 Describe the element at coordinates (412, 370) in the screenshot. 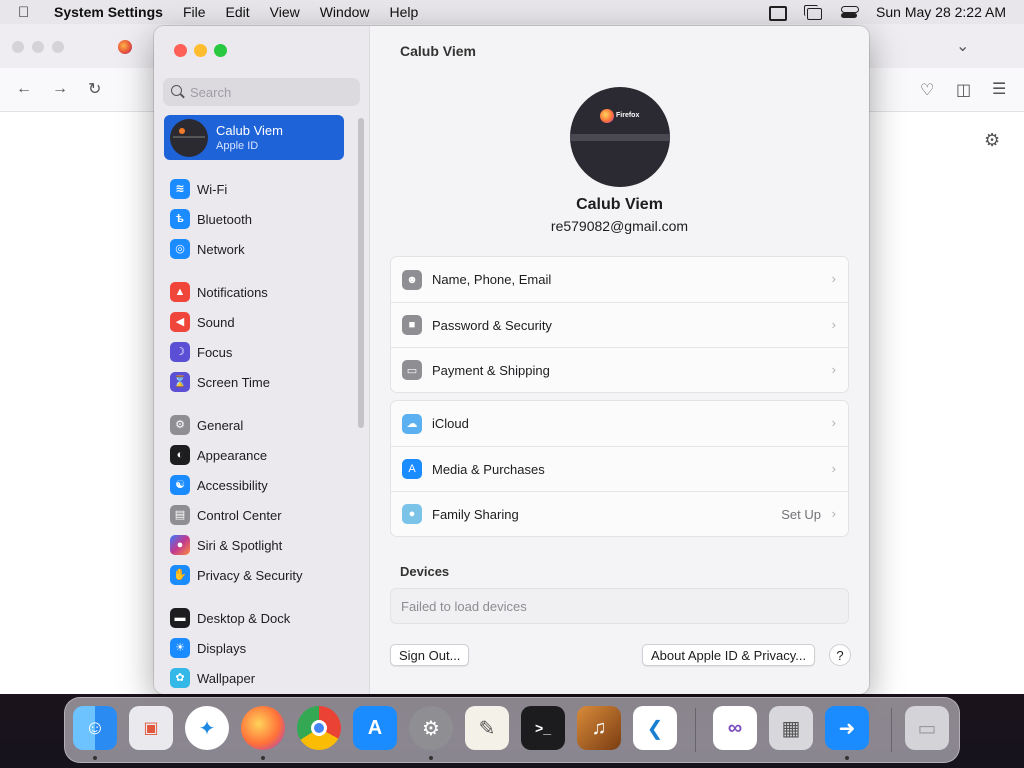

I see `card-icon: ▭` at that location.